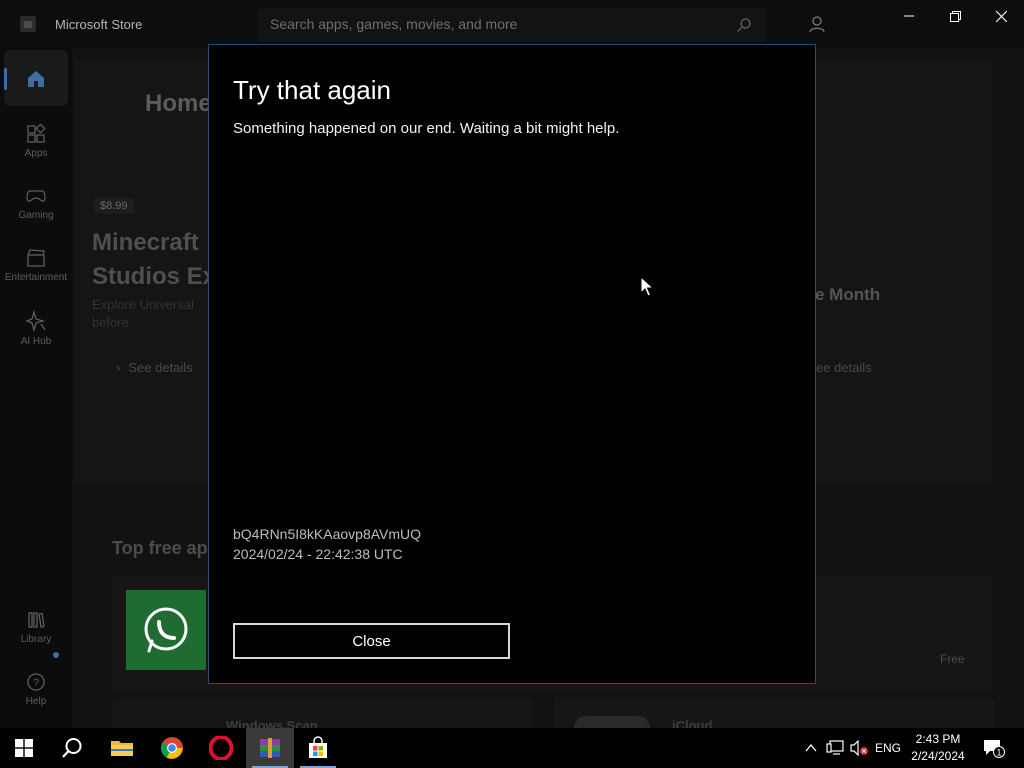  I want to click on whatsapp-app-tile, so click(166, 630).